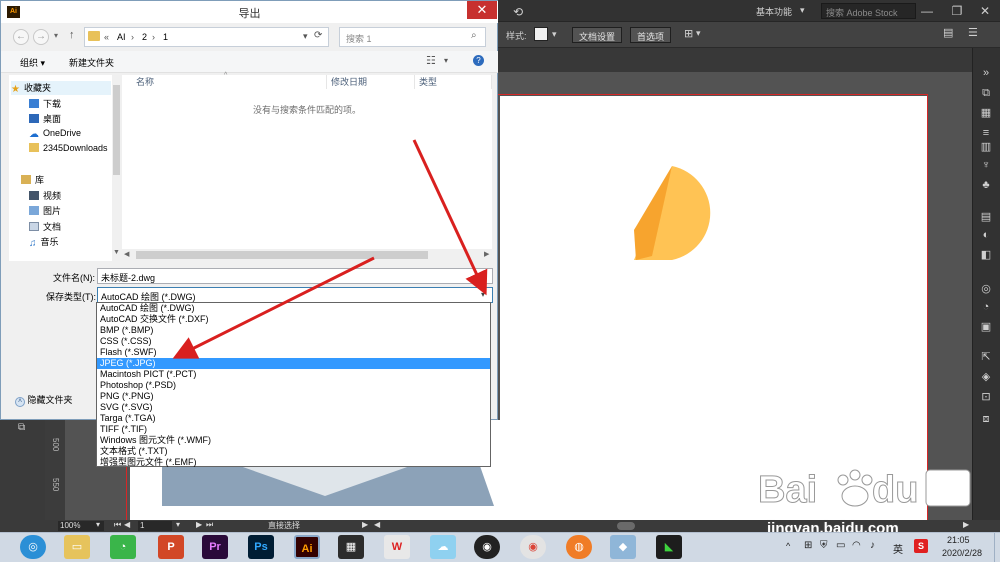  I want to click on browser-360-icon: ◎, so click(33, 547).